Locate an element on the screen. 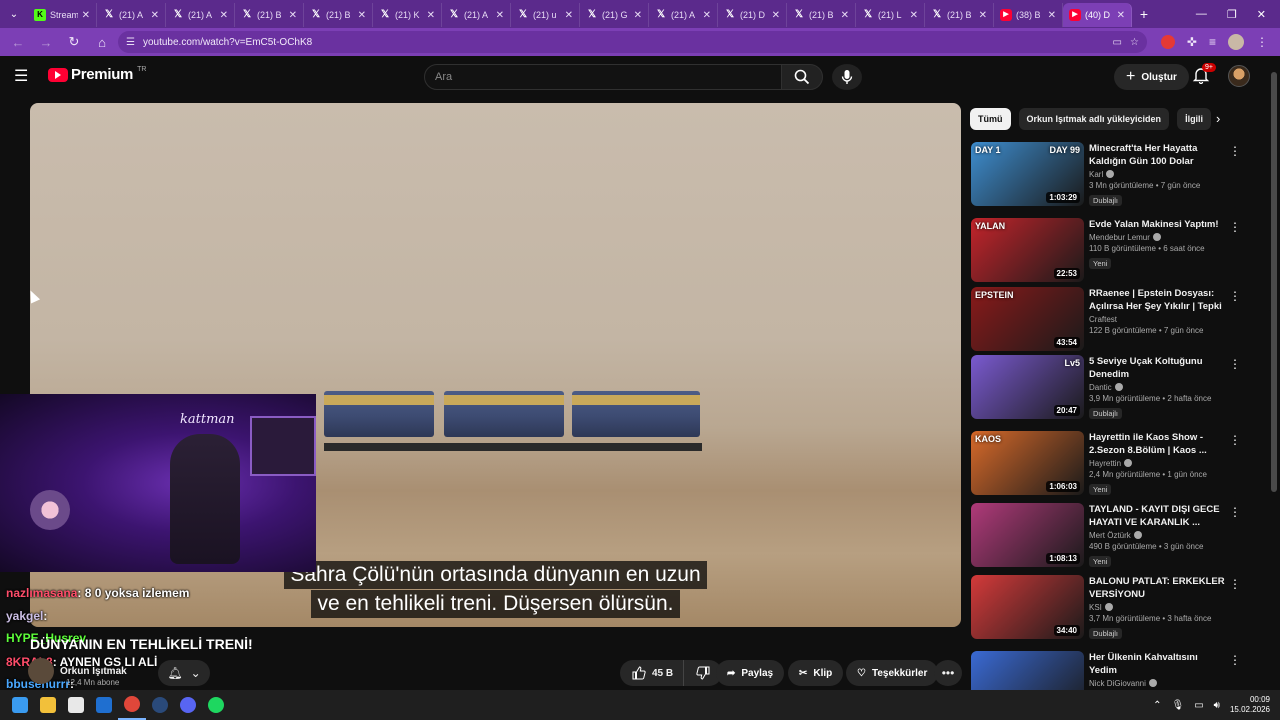 This screenshot has width=1280, height=720. page-scrollbar is located at coordinates (1274, 374).